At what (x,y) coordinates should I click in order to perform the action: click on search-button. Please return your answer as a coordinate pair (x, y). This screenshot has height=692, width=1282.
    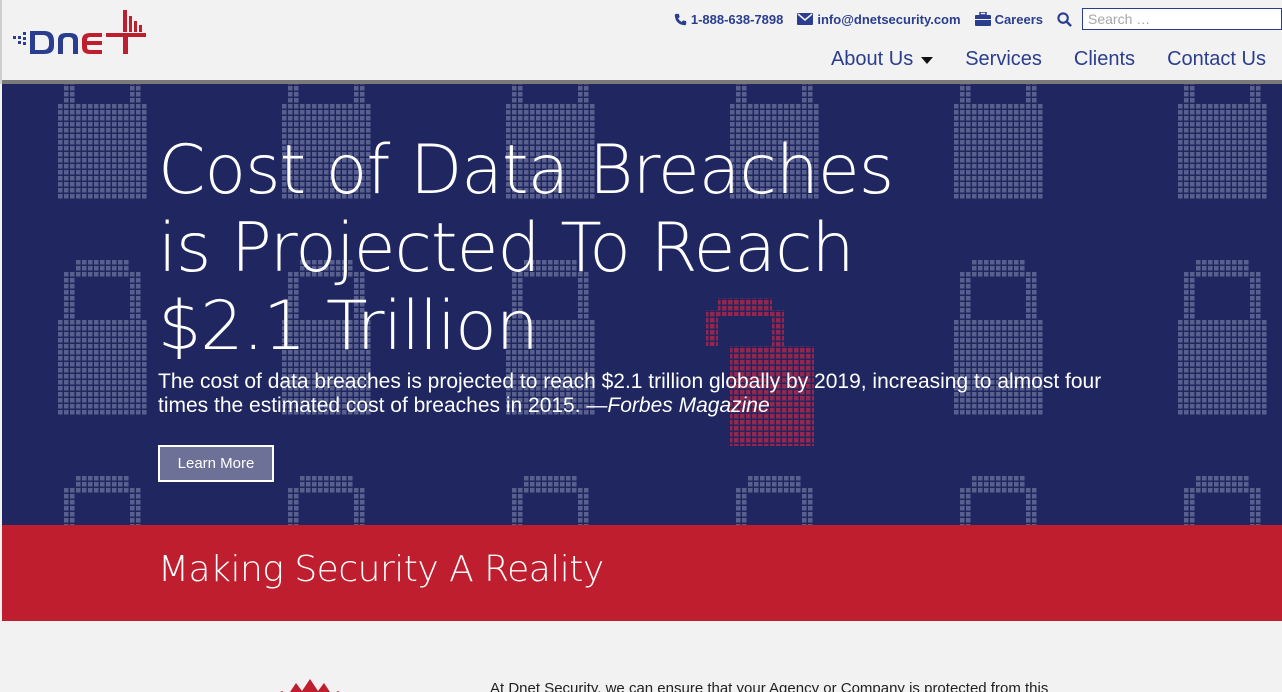
    Looking at the image, I should click on (1064, 19).